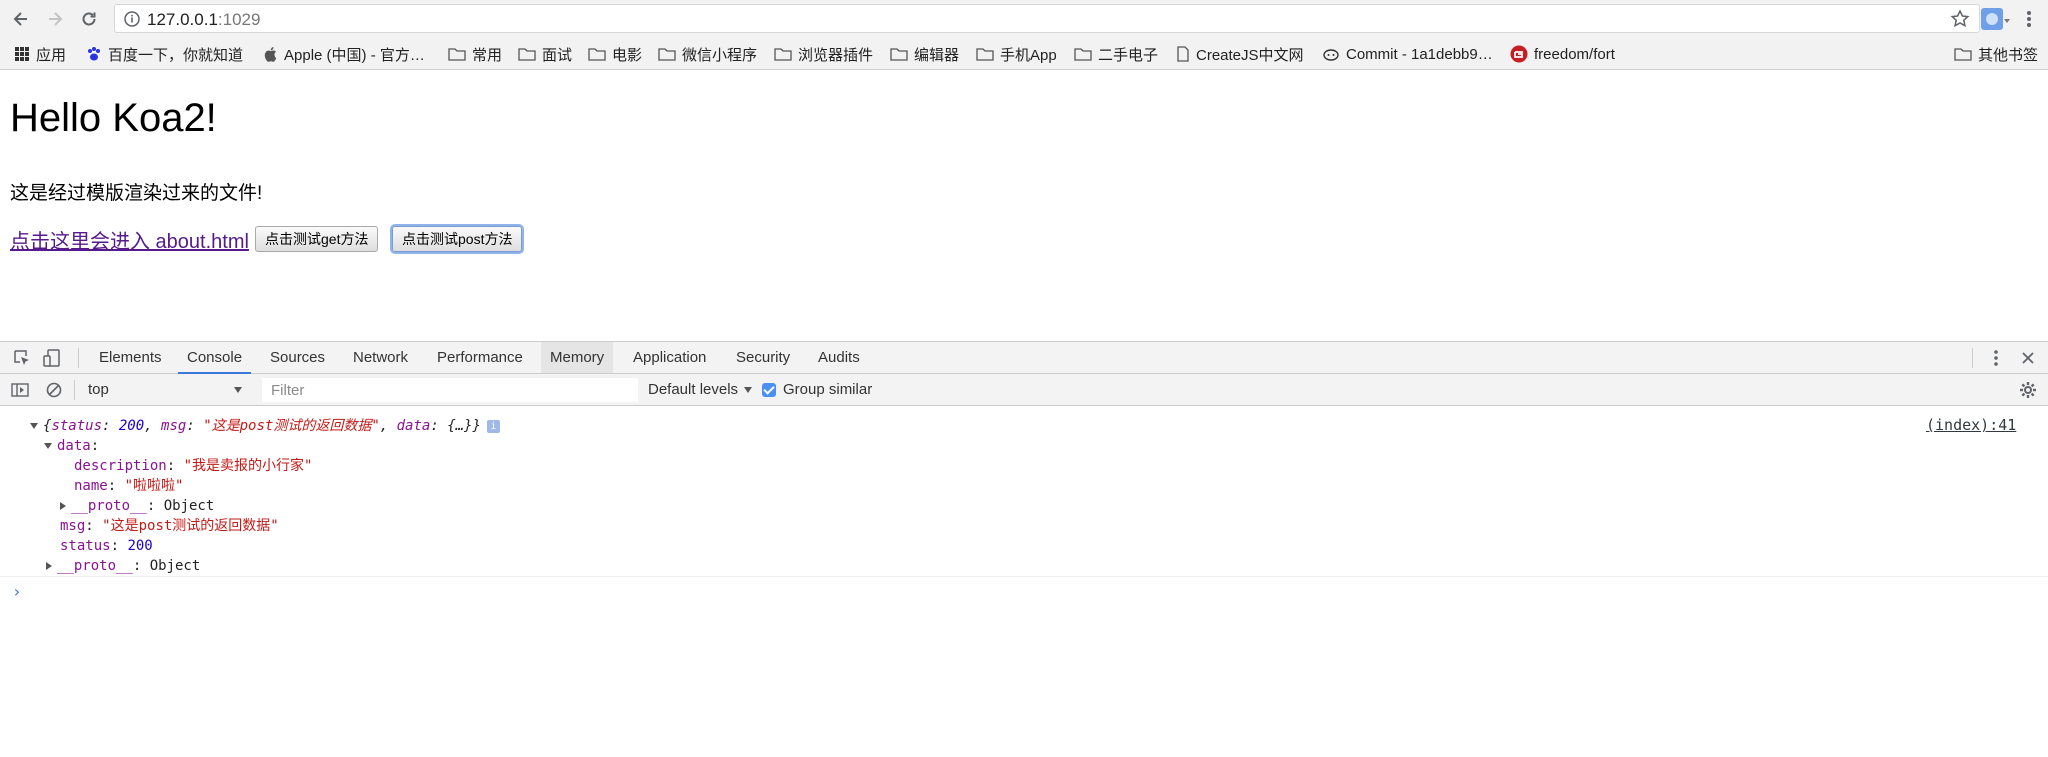 This screenshot has width=2048, height=757. What do you see at coordinates (91, 486) in the screenshot?
I see `prop-key: name` at bounding box center [91, 486].